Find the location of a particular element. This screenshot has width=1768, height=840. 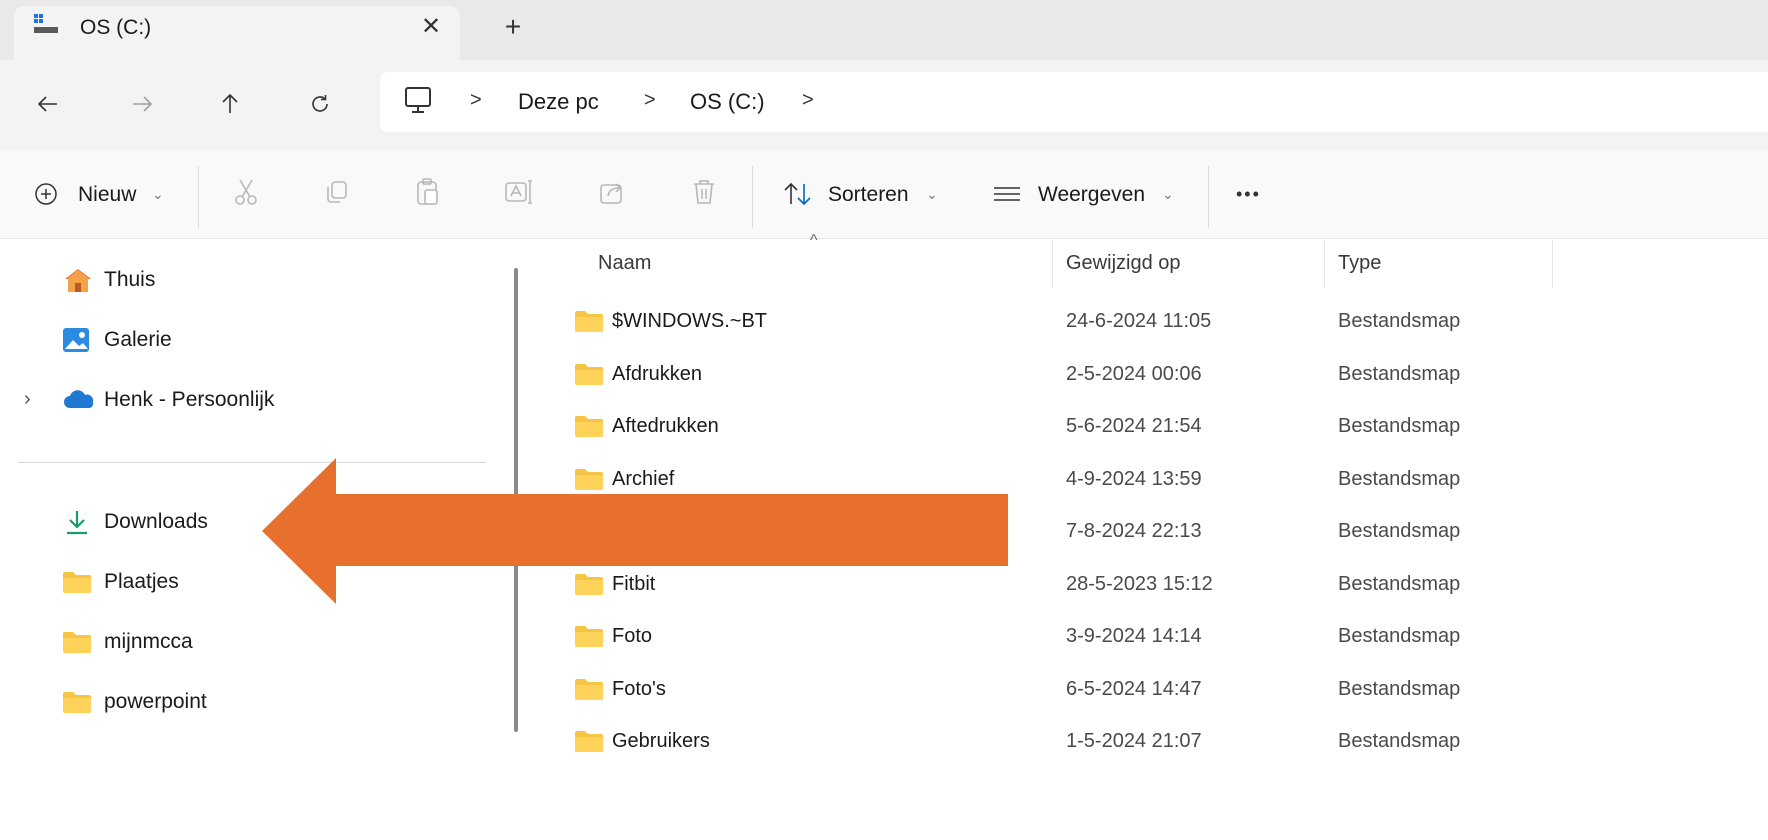

new-button: Nieuw is located at coordinates (107, 195).